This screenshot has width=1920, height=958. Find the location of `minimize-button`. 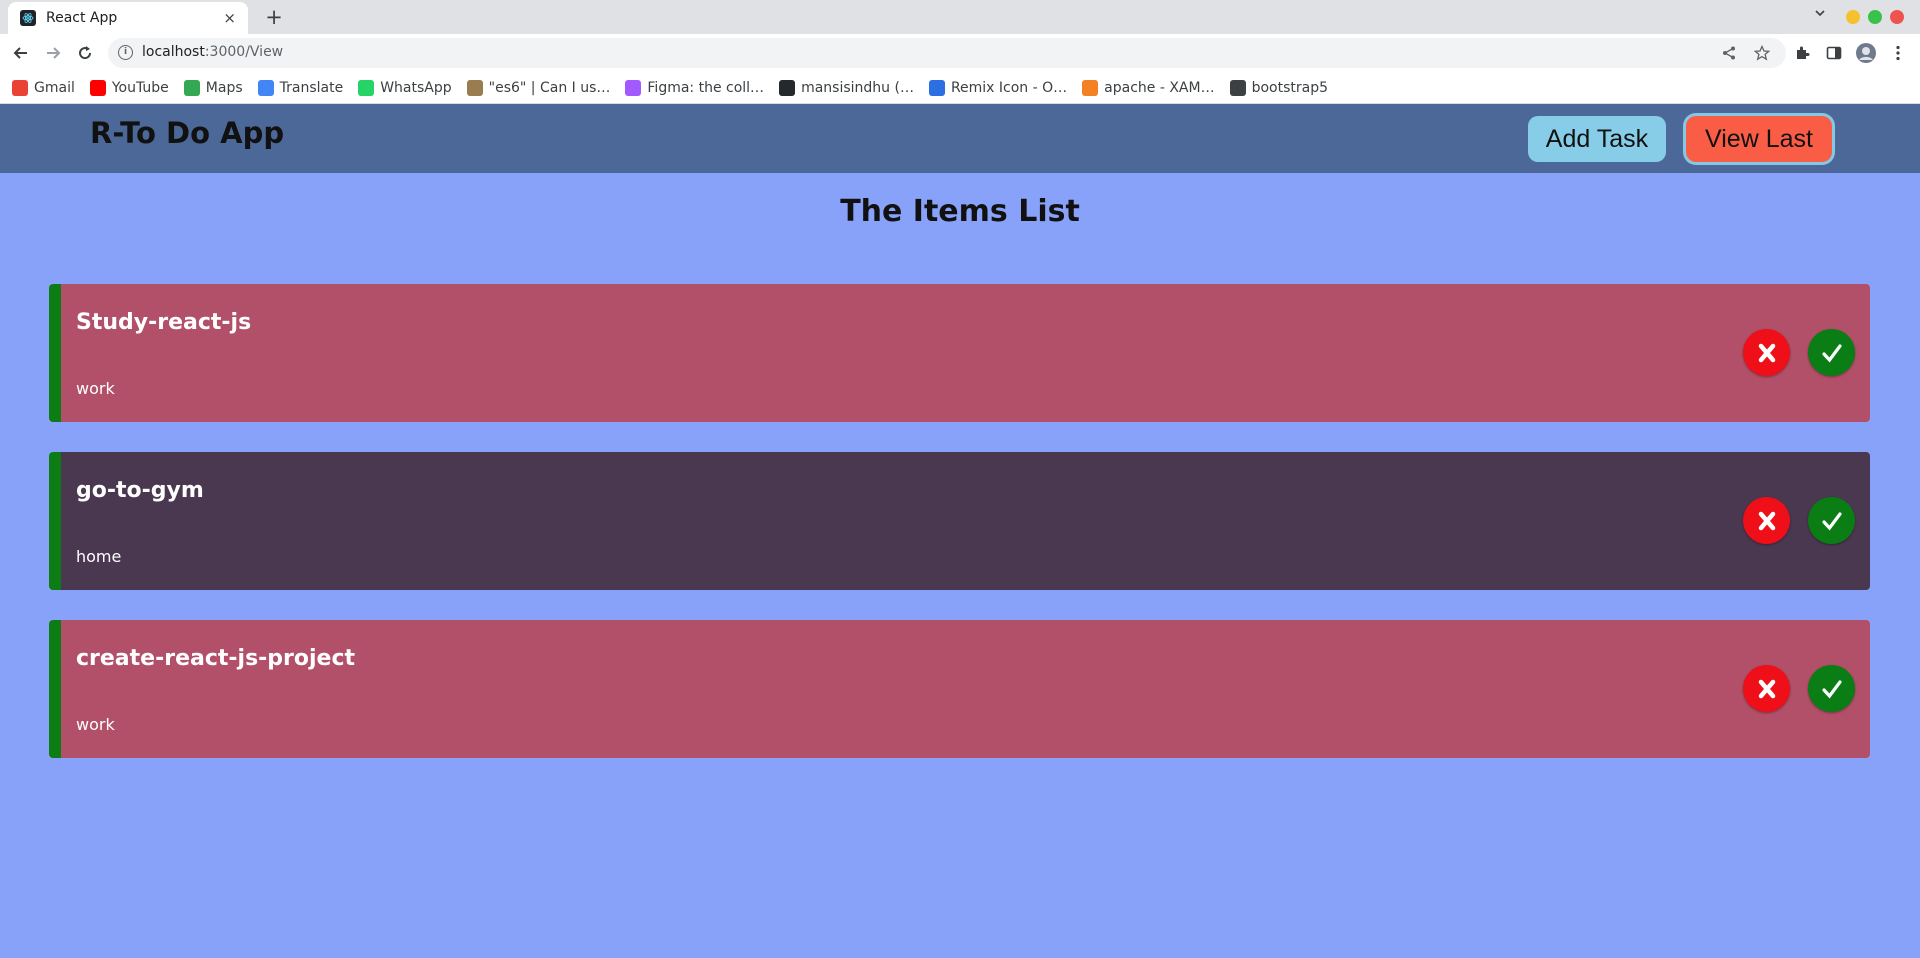

minimize-button is located at coordinates (1853, 17).